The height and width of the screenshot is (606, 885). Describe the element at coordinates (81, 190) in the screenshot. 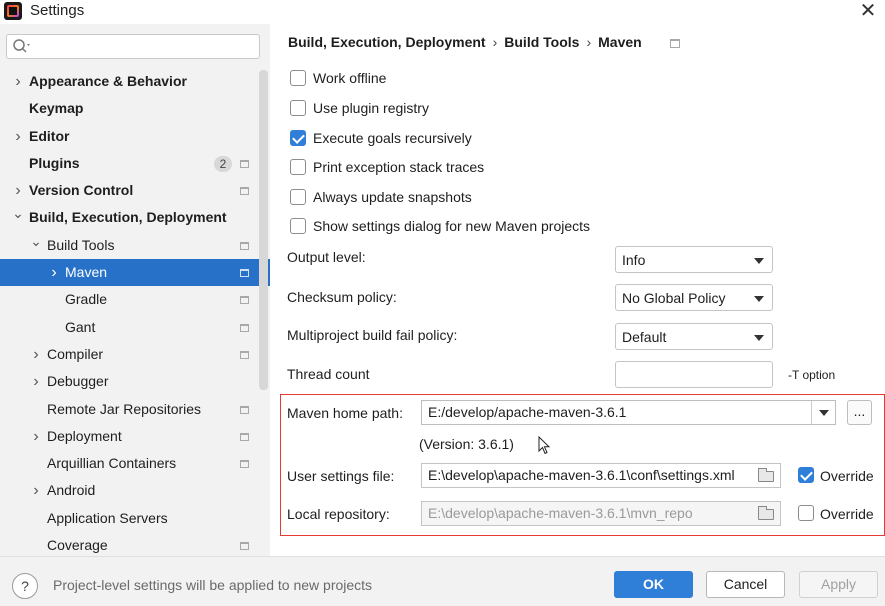

I see `sidebar-item-label: Version Control` at that location.